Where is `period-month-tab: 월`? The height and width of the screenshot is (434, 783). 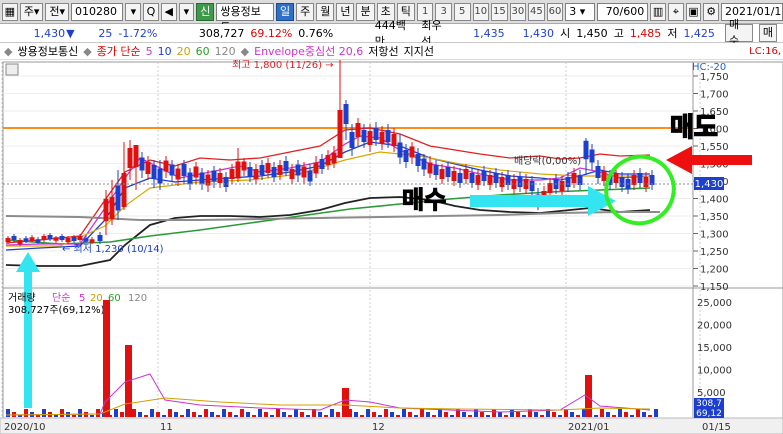
period-month-tab: 월 is located at coordinates (325, 11).